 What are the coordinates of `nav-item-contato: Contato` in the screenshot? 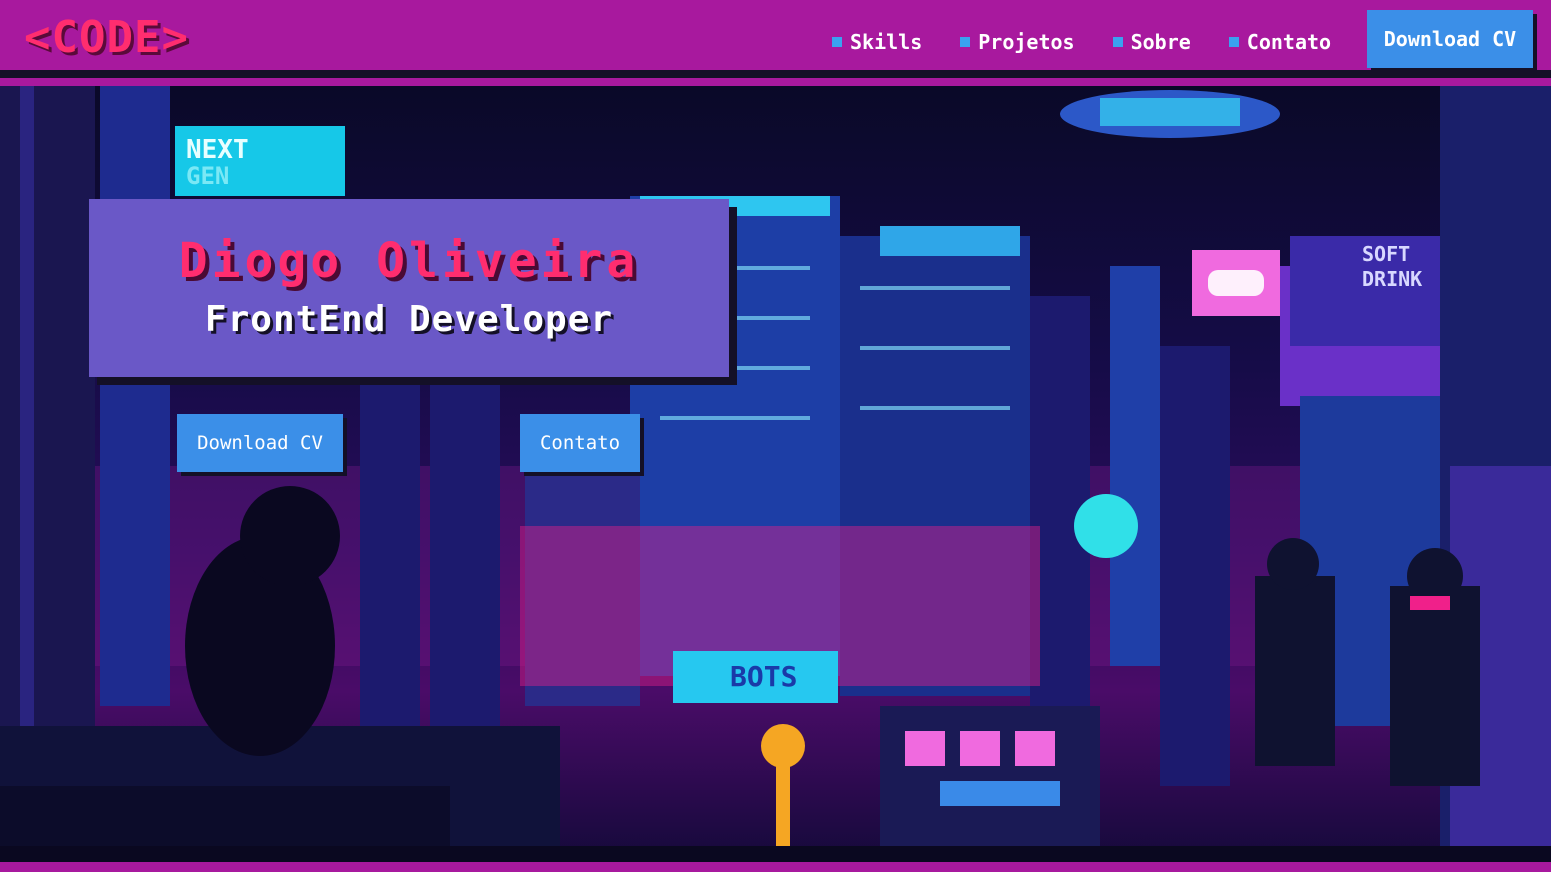 It's located at (1280, 42).